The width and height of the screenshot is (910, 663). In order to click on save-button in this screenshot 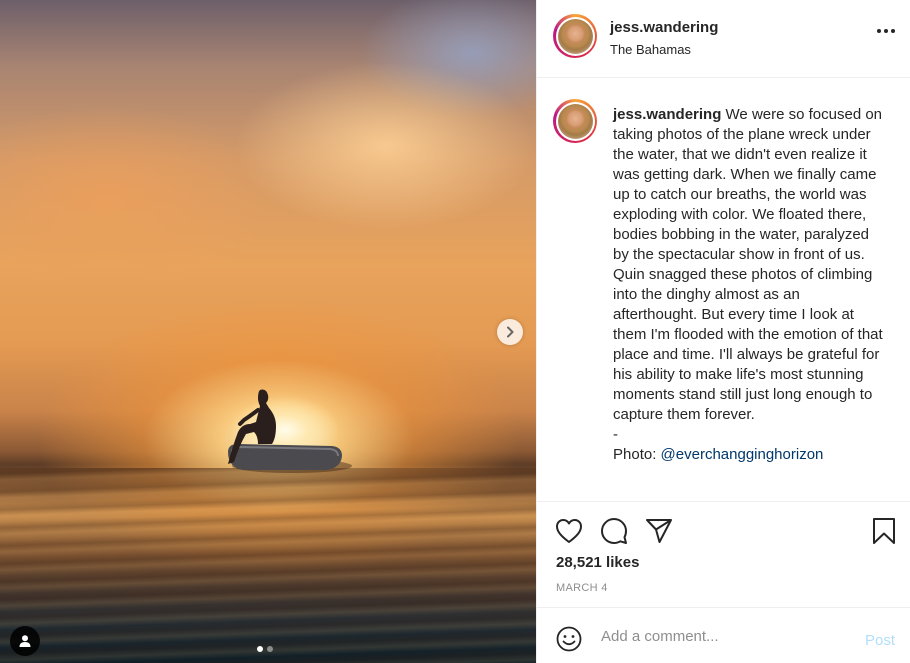, I will do `click(884, 531)`.